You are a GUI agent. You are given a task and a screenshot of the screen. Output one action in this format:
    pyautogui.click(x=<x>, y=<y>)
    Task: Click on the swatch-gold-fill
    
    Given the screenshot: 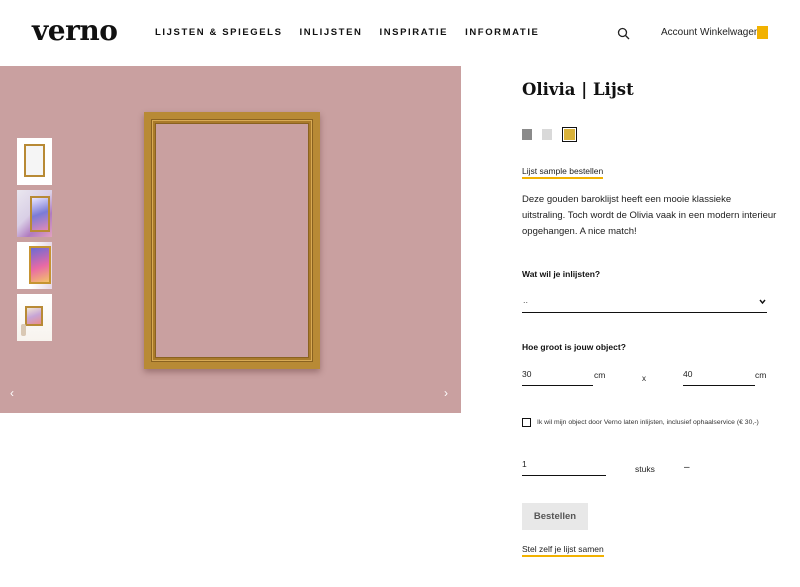 What is the action you would take?
    pyautogui.click(x=569, y=134)
    